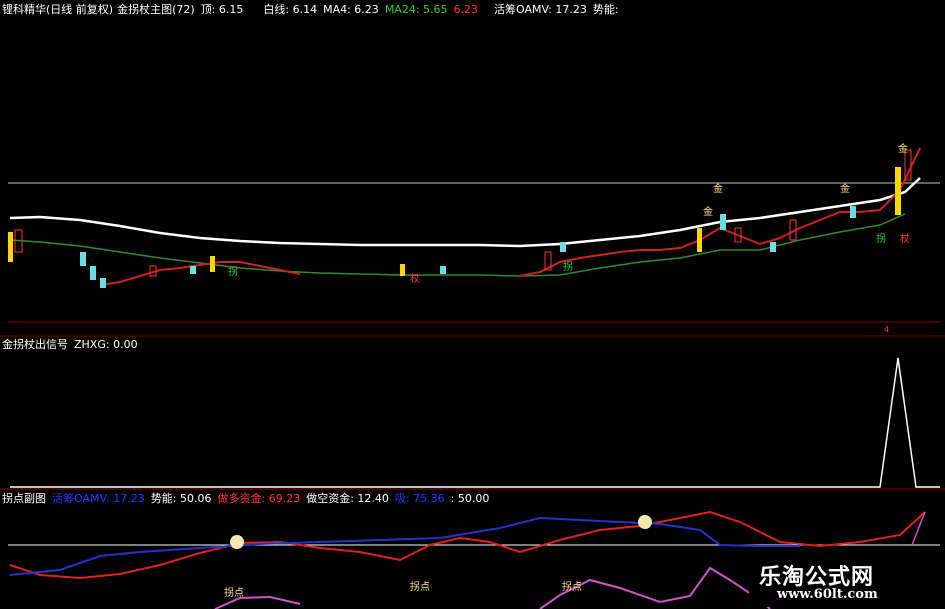 The width and height of the screenshot is (945, 609). What do you see at coordinates (827, 594) in the screenshot?
I see `watermark-url: www.60lt.com` at bounding box center [827, 594].